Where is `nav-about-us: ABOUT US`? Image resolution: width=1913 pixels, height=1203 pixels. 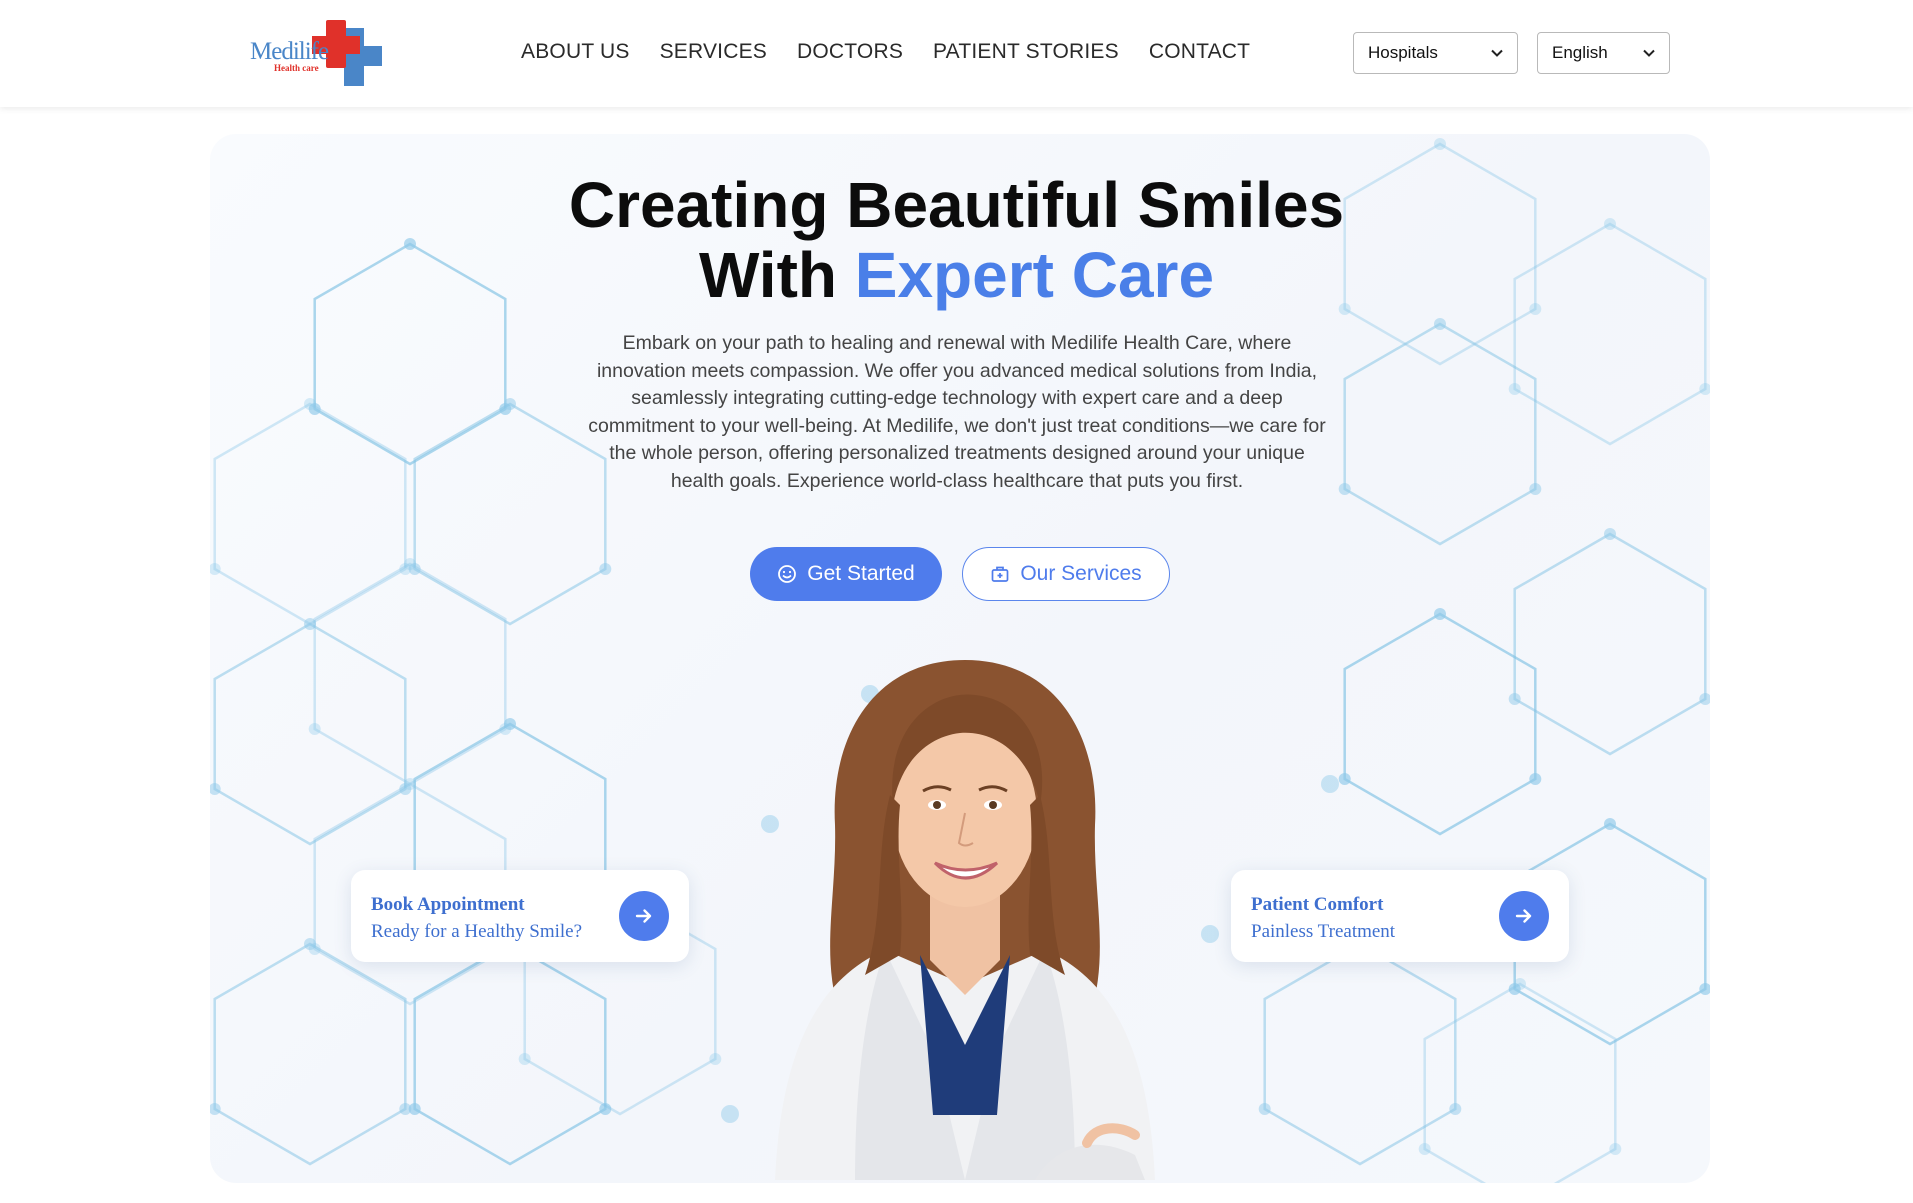
nav-about-us: ABOUT US is located at coordinates (575, 52).